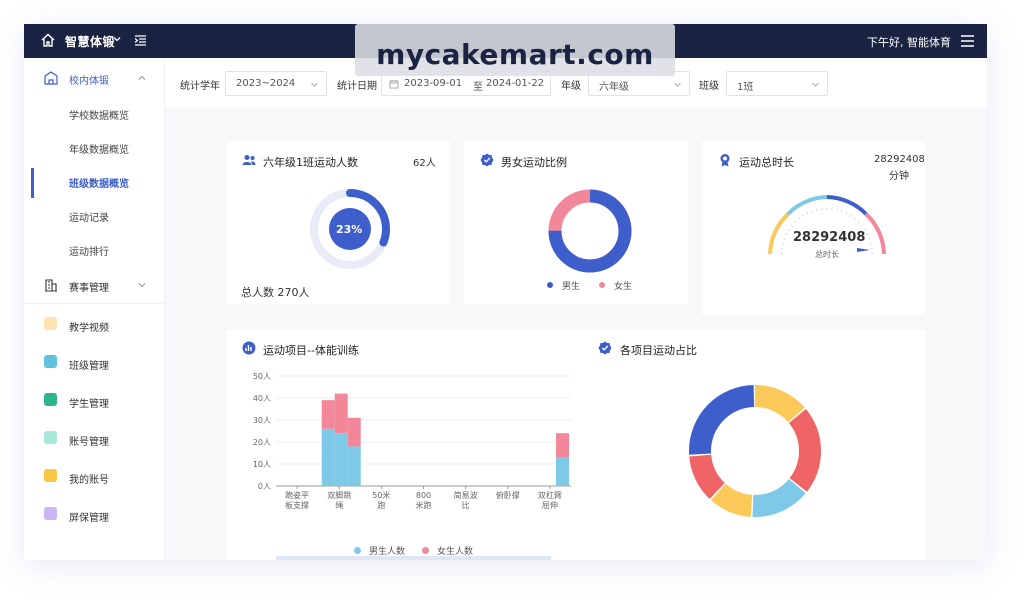  What do you see at coordinates (94, 147) in the screenshot?
I see `sidebar-sub-grade: 年级数据概览` at bounding box center [94, 147].